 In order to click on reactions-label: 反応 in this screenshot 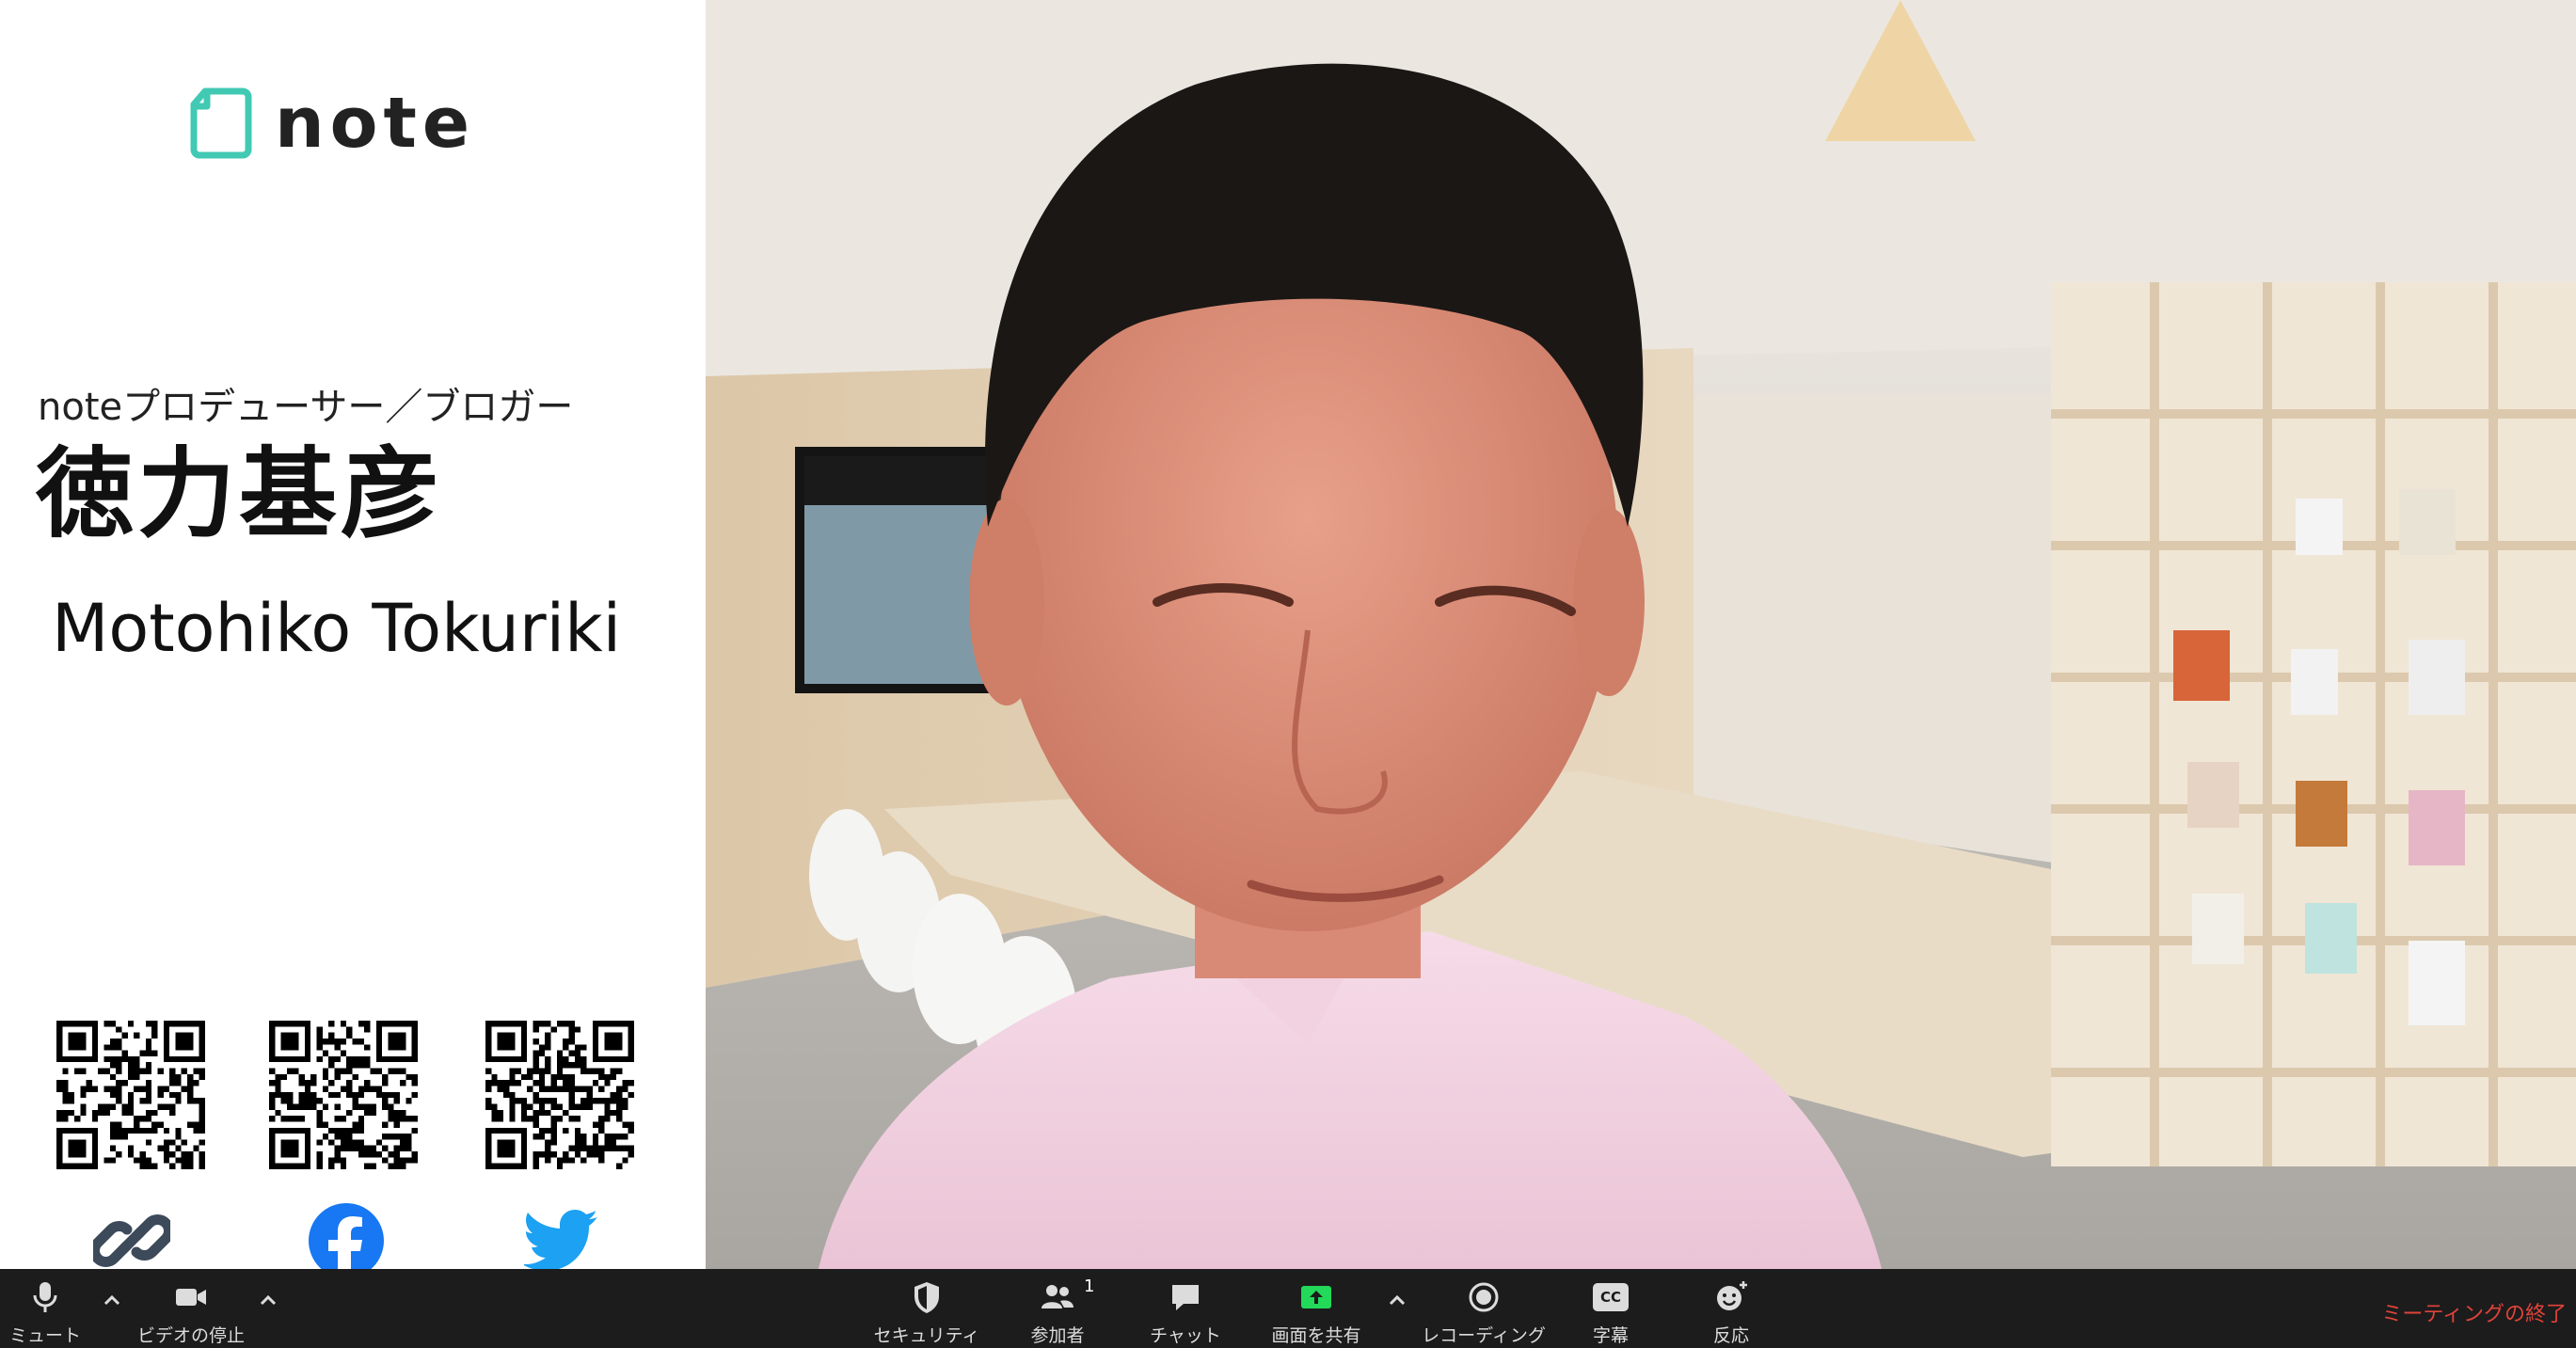, I will do `click(1731, 1335)`.